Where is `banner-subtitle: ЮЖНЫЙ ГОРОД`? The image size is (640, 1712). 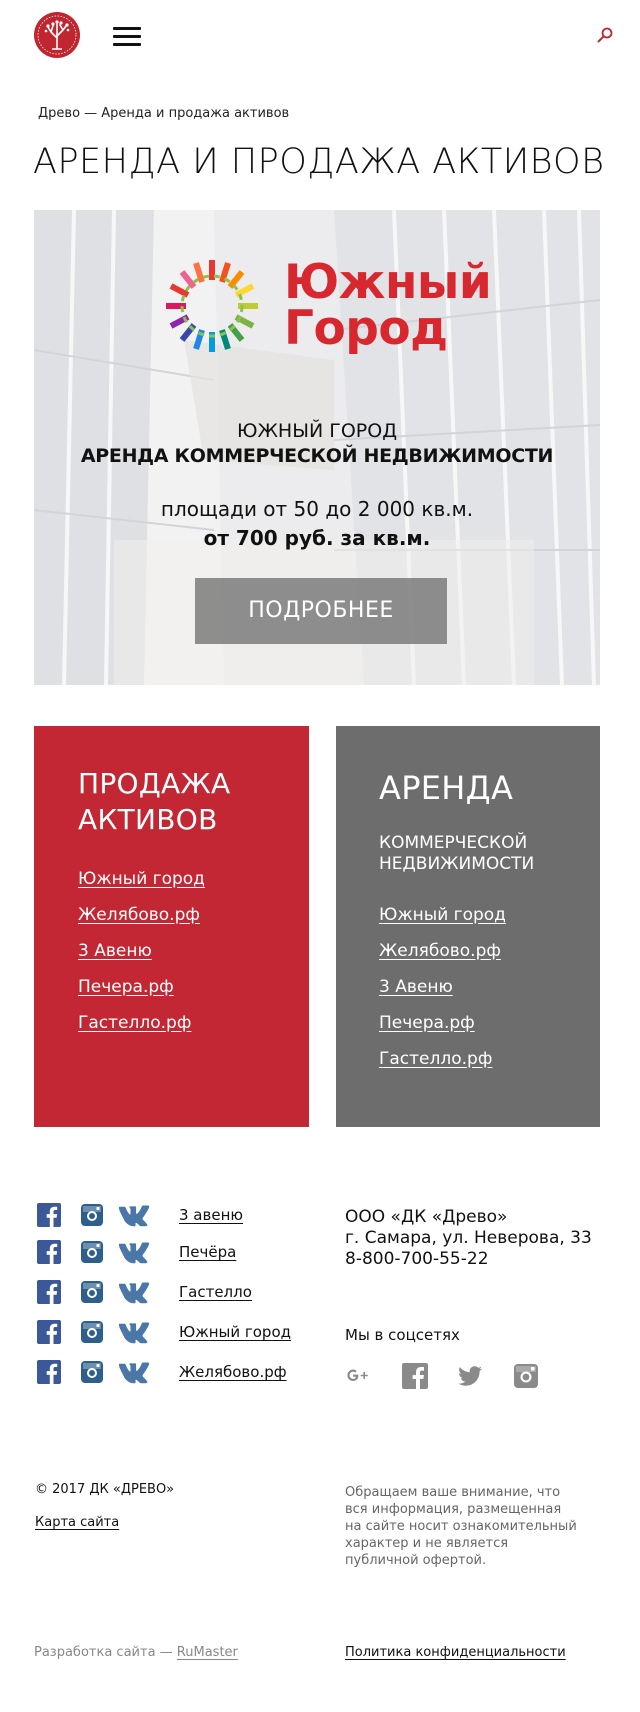
banner-subtitle: ЮЖНЫЙ ГОРОД is located at coordinates (317, 431).